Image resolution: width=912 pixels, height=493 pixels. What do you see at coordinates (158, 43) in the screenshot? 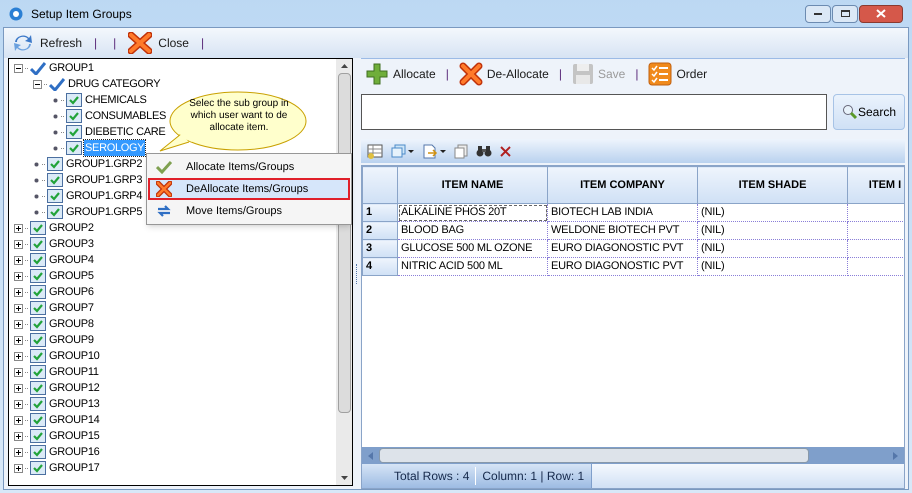
I see `close-button: Close` at bounding box center [158, 43].